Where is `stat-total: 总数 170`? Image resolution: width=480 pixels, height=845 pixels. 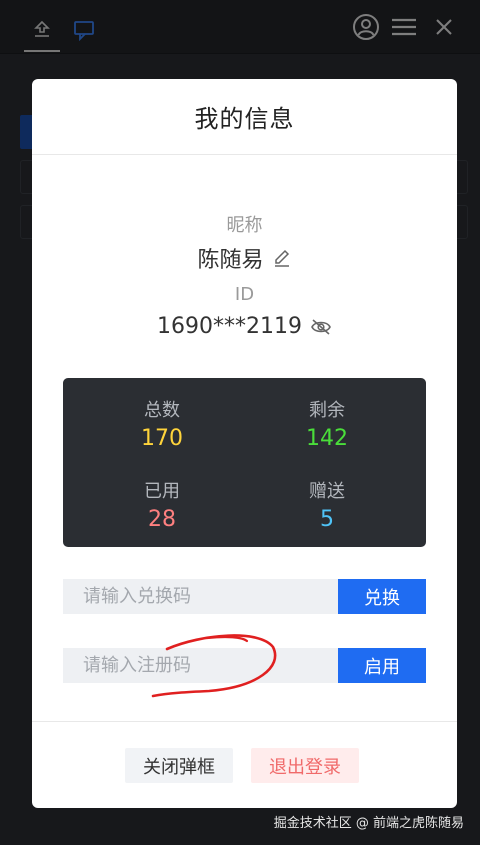 stat-total: 总数 170 is located at coordinates (162, 423).